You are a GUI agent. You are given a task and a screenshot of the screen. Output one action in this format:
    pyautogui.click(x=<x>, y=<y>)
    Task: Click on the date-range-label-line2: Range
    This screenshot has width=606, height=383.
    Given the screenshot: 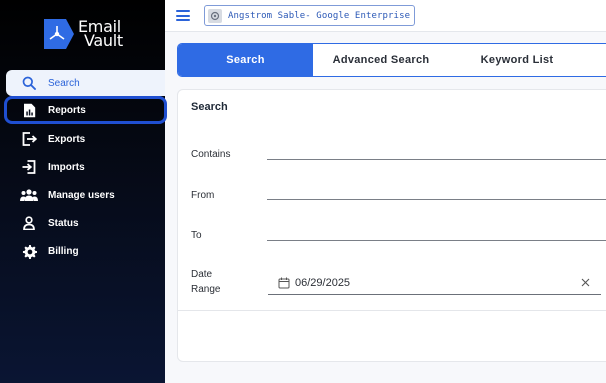 What is the action you would take?
    pyautogui.click(x=206, y=289)
    